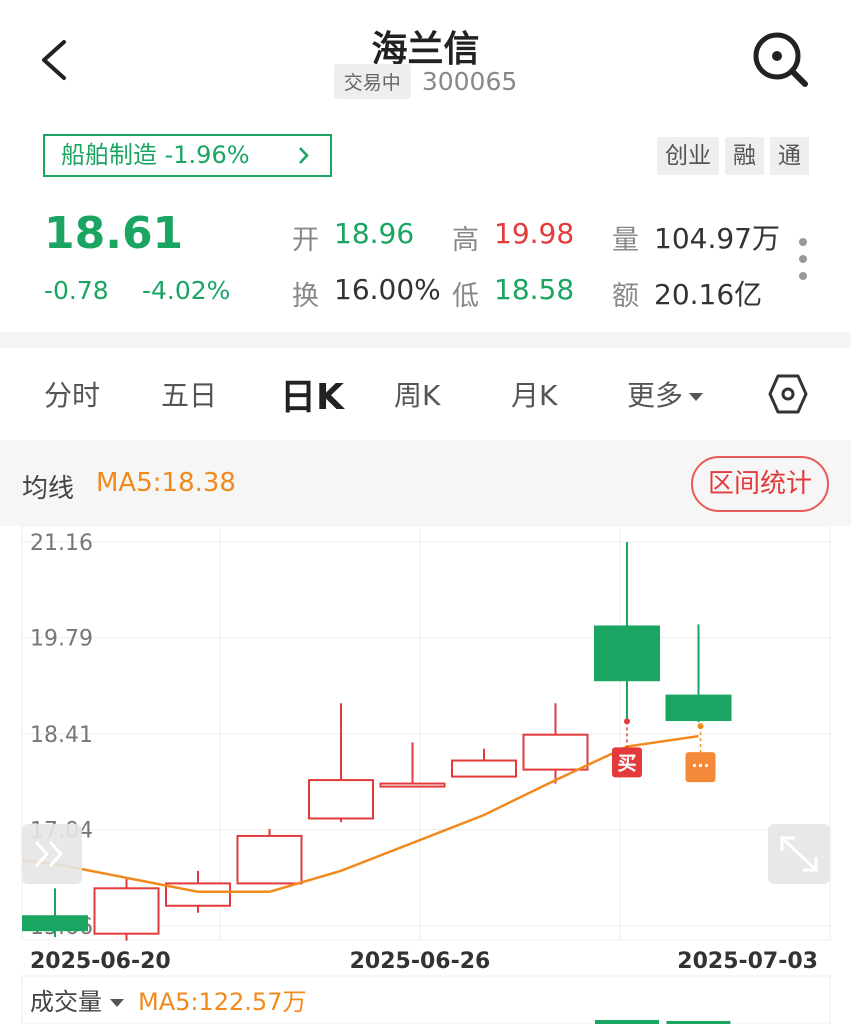  I want to click on buy-marker: 买, so click(627, 762).